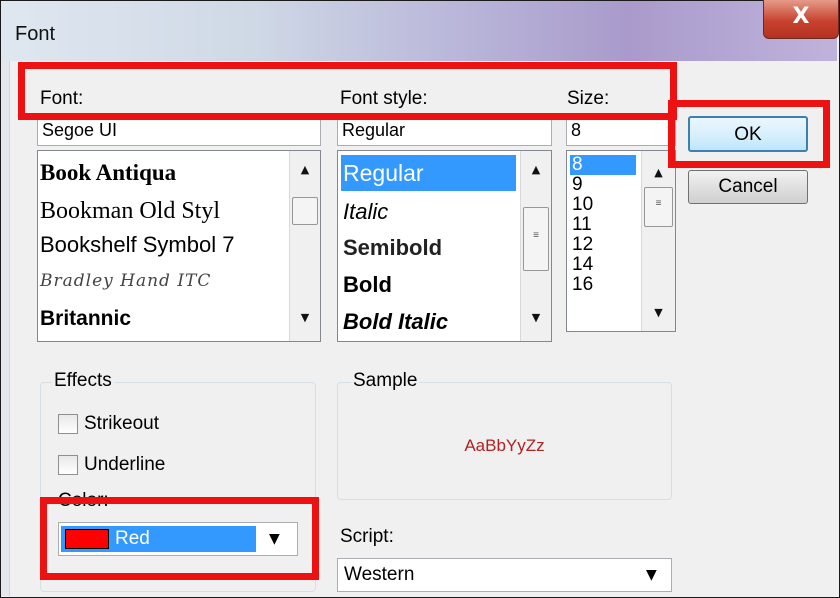 The height and width of the screenshot is (598, 840). I want to click on close-button: X, so click(801, 19).